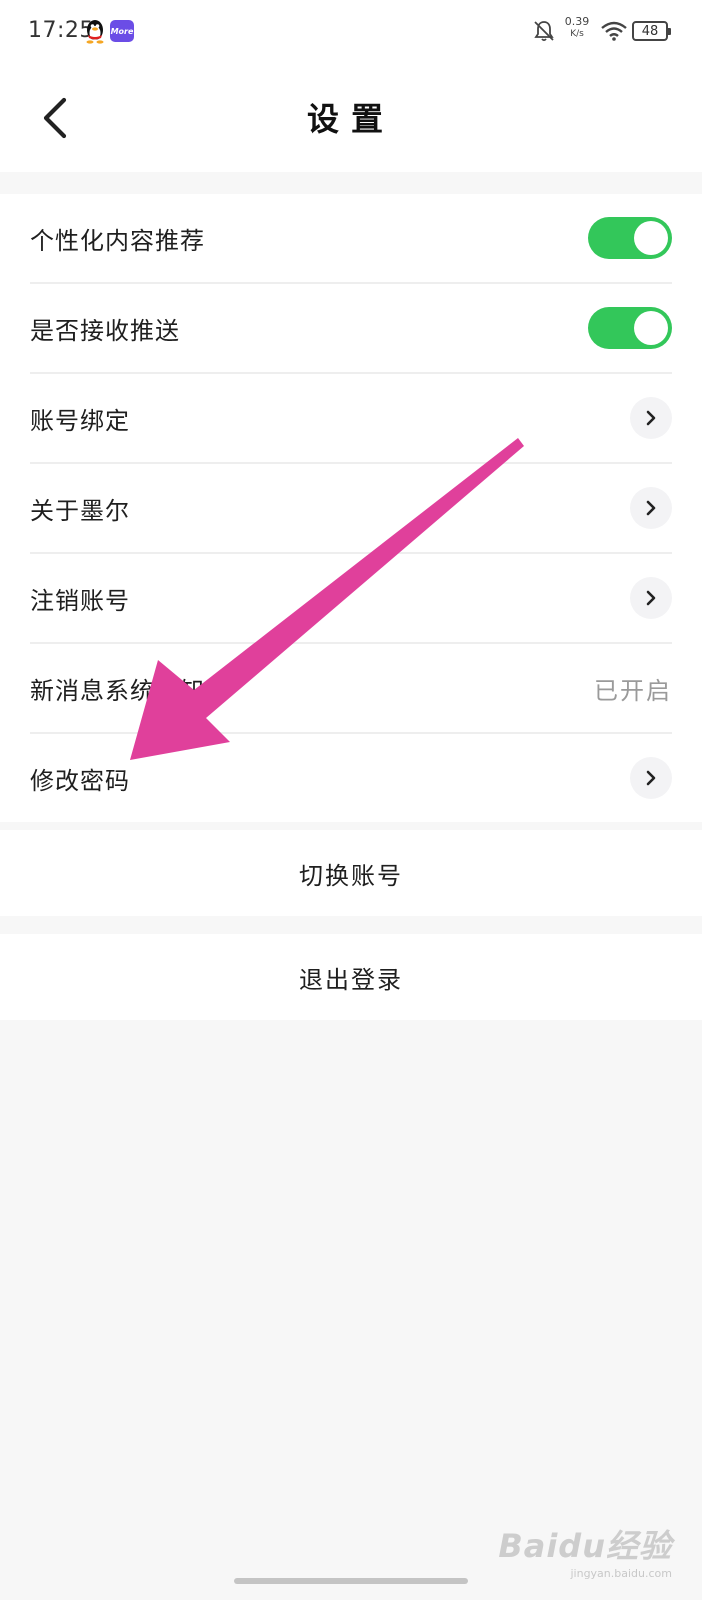 The image size is (702, 1600). Describe the element at coordinates (80, 600) in the screenshot. I see `setting-label: 注销账号` at that location.